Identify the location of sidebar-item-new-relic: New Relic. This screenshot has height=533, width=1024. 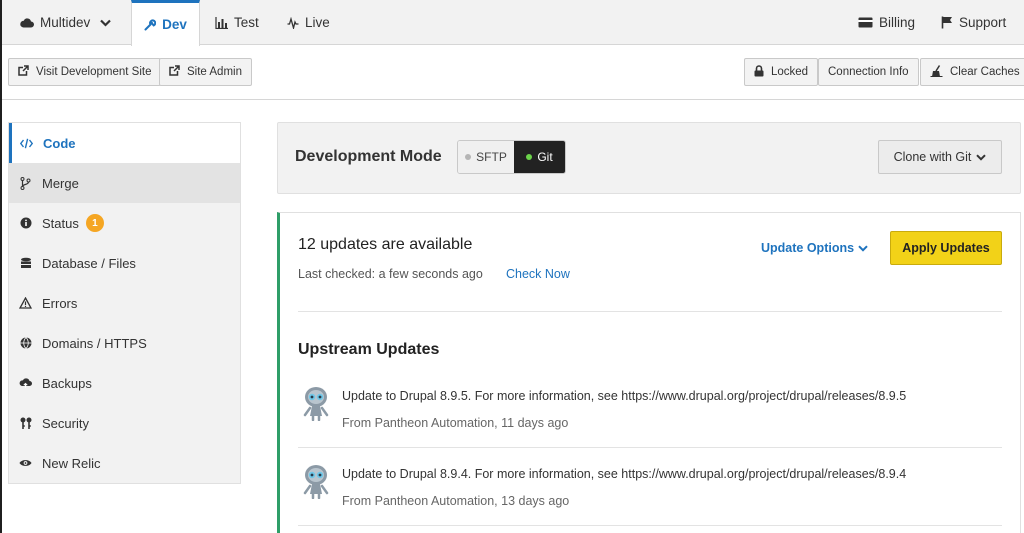
(124, 463).